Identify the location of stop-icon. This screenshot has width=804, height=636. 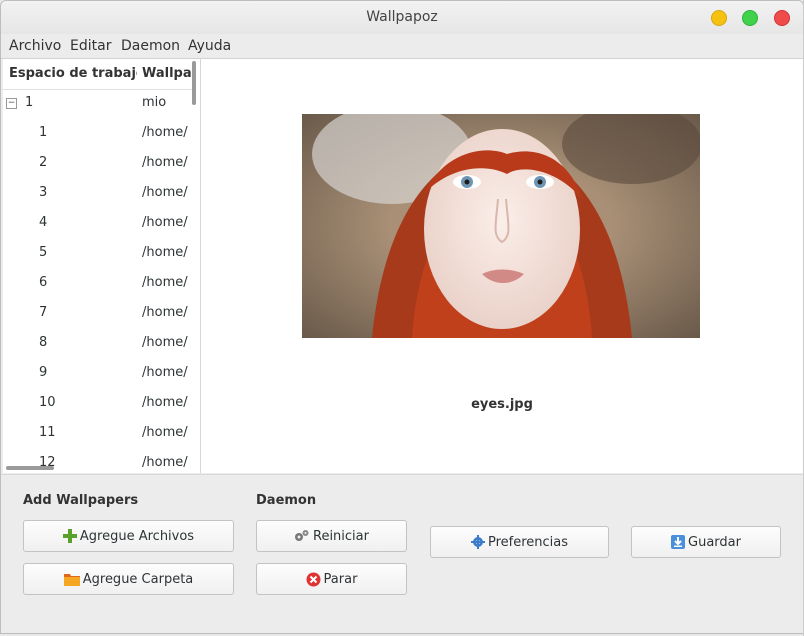
(313, 579).